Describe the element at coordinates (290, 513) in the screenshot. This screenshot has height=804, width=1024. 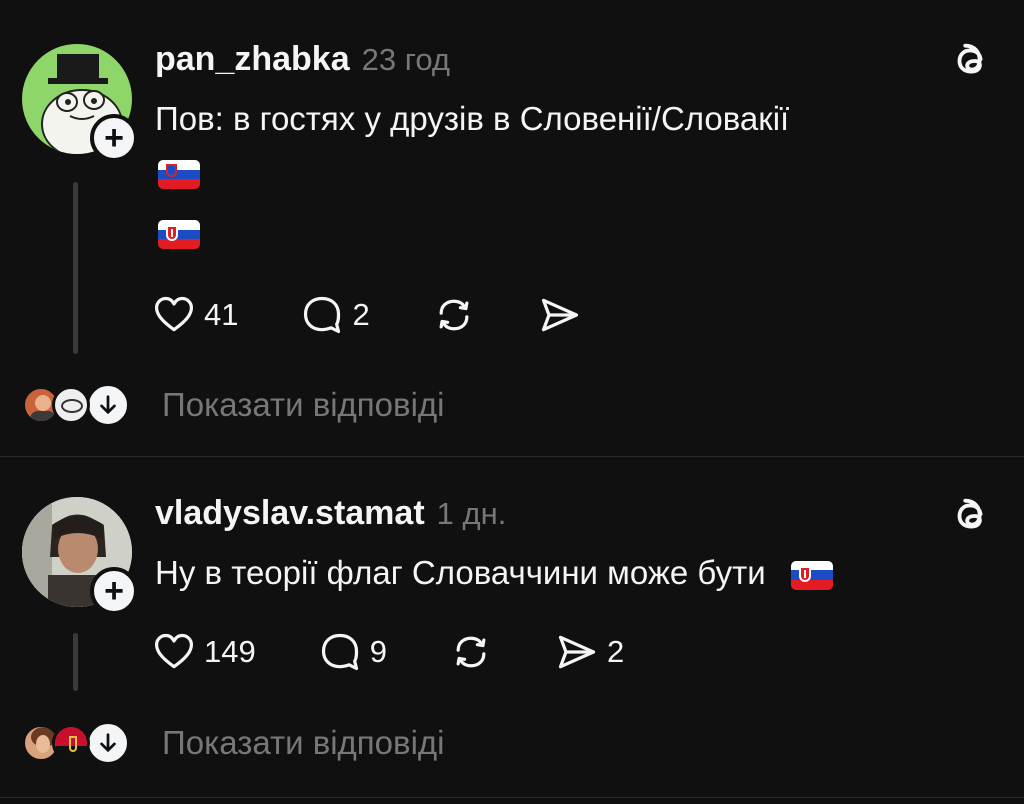
I see `username: vladyslav.stamat` at that location.